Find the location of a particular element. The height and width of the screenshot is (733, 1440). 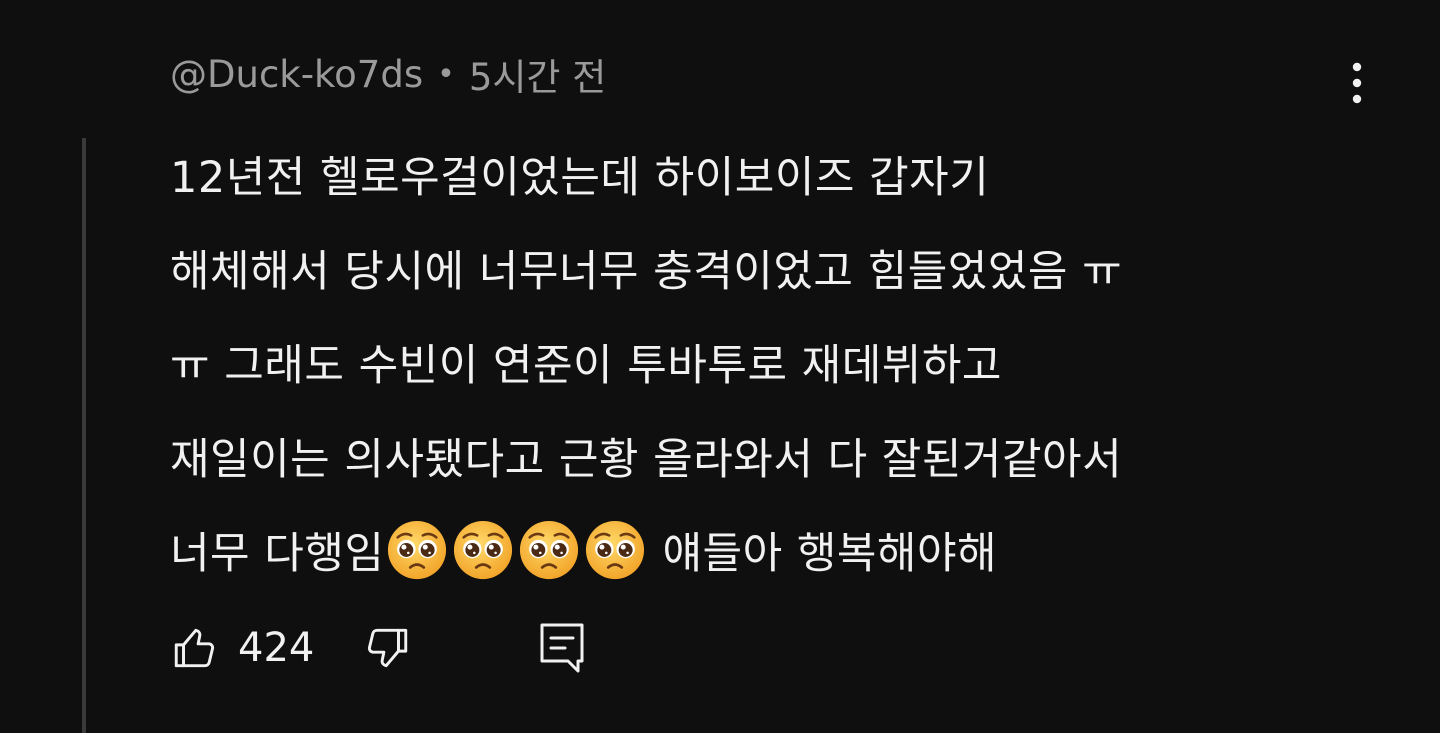

thumbs-down-icon is located at coordinates (388, 648).